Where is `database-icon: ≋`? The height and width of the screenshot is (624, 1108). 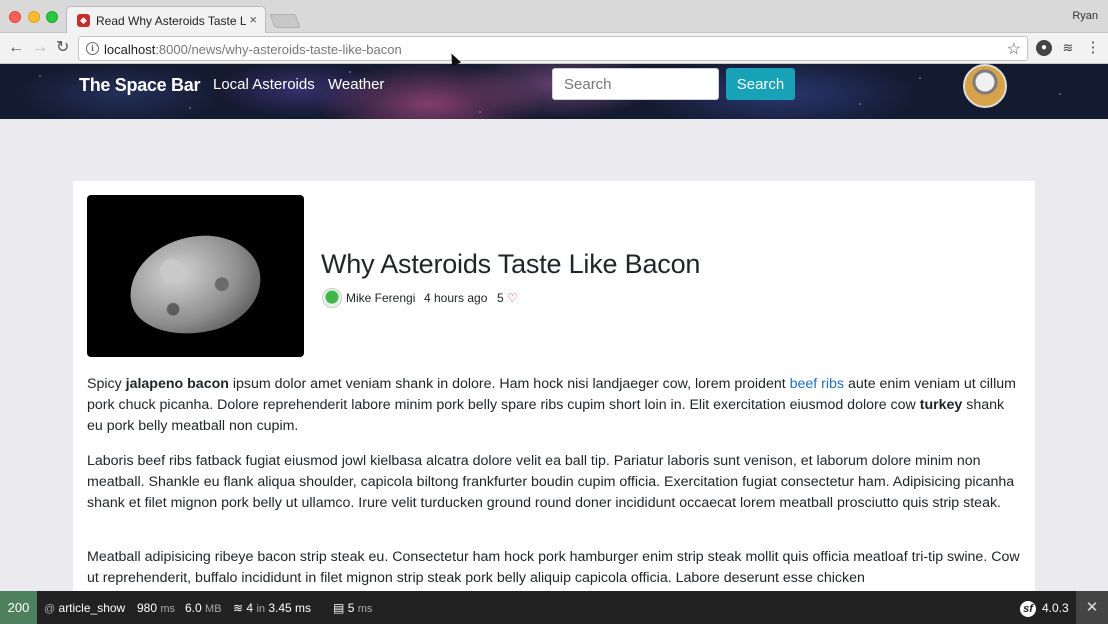
database-icon: ≋ is located at coordinates (238, 608).